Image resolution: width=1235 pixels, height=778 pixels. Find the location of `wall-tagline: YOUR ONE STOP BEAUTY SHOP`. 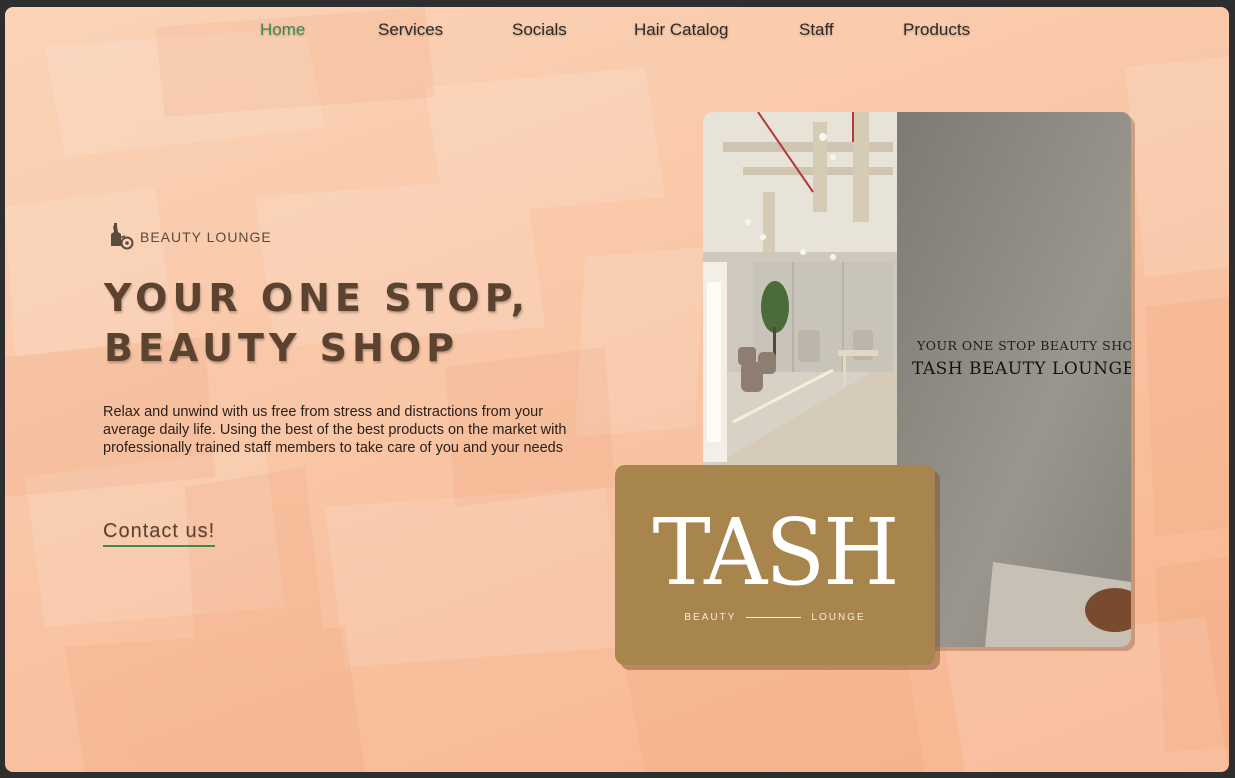

wall-tagline: YOUR ONE STOP BEAUTY SHOP is located at coordinates (1024, 345).